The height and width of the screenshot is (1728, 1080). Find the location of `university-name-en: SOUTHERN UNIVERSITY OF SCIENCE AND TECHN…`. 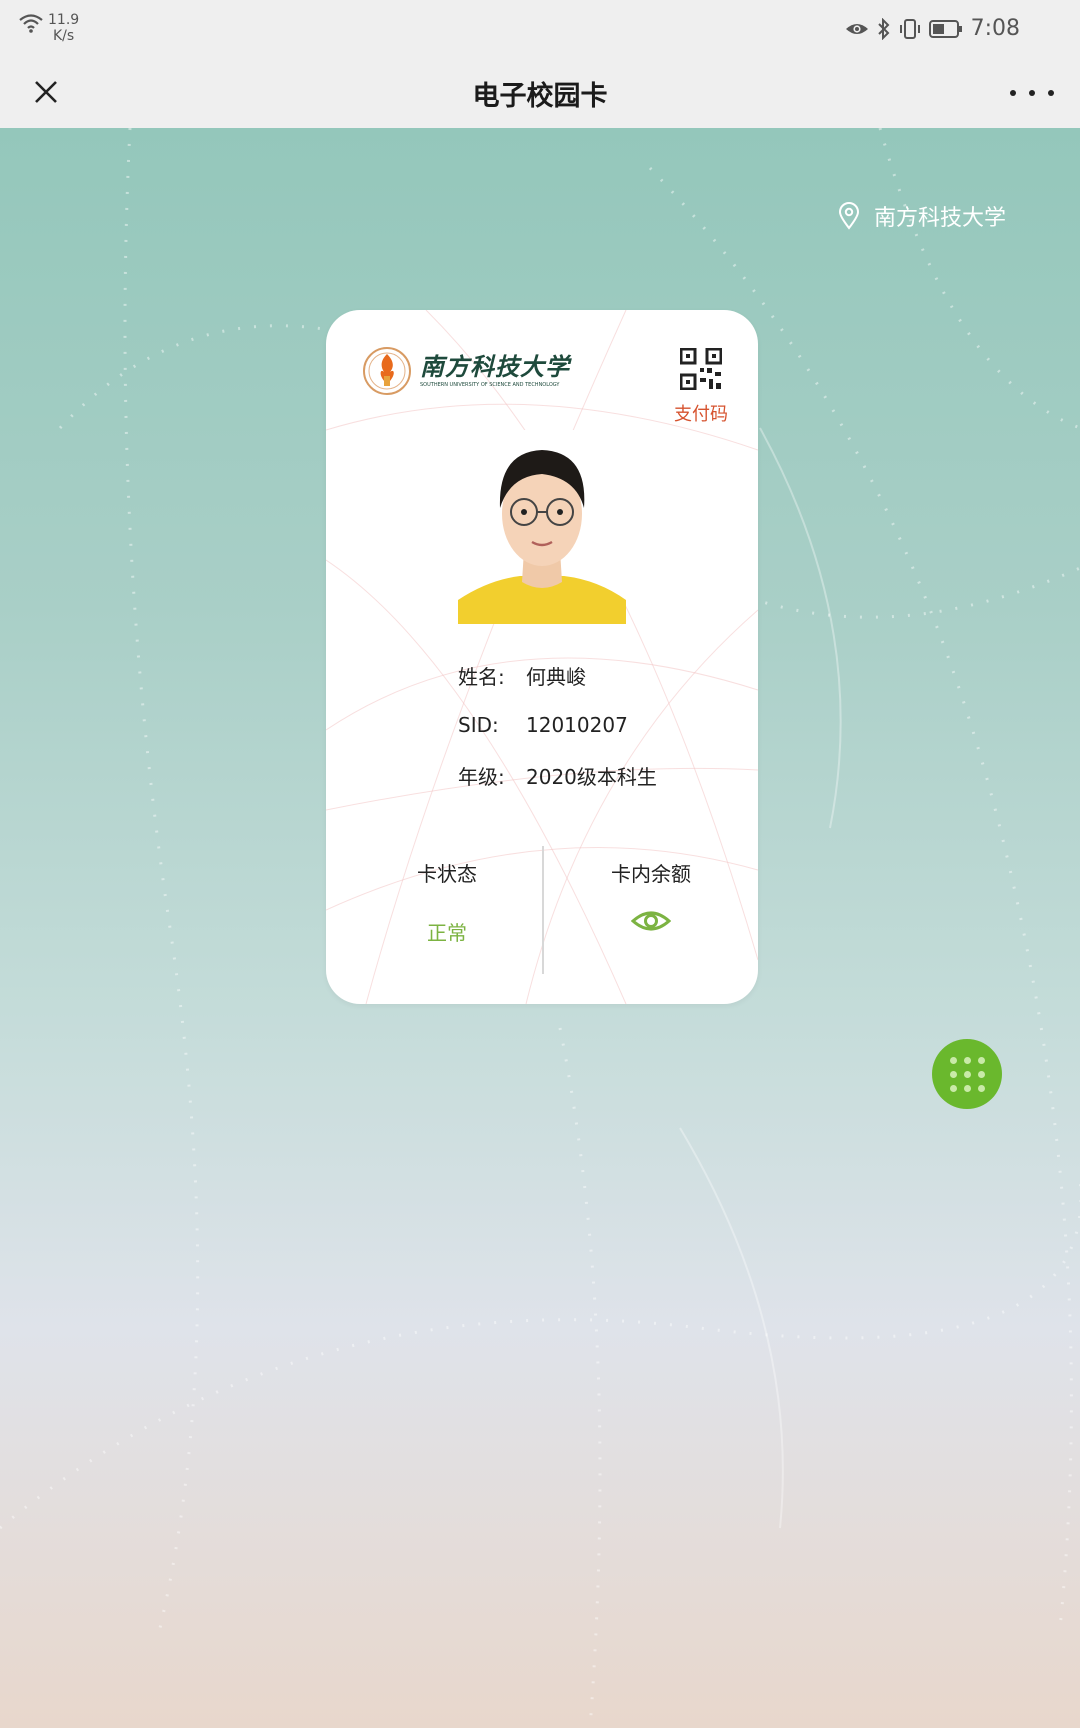

university-name-en: SOUTHERN UNIVERSITY OF SCIENCE AND TECHN… is located at coordinates (490, 385).